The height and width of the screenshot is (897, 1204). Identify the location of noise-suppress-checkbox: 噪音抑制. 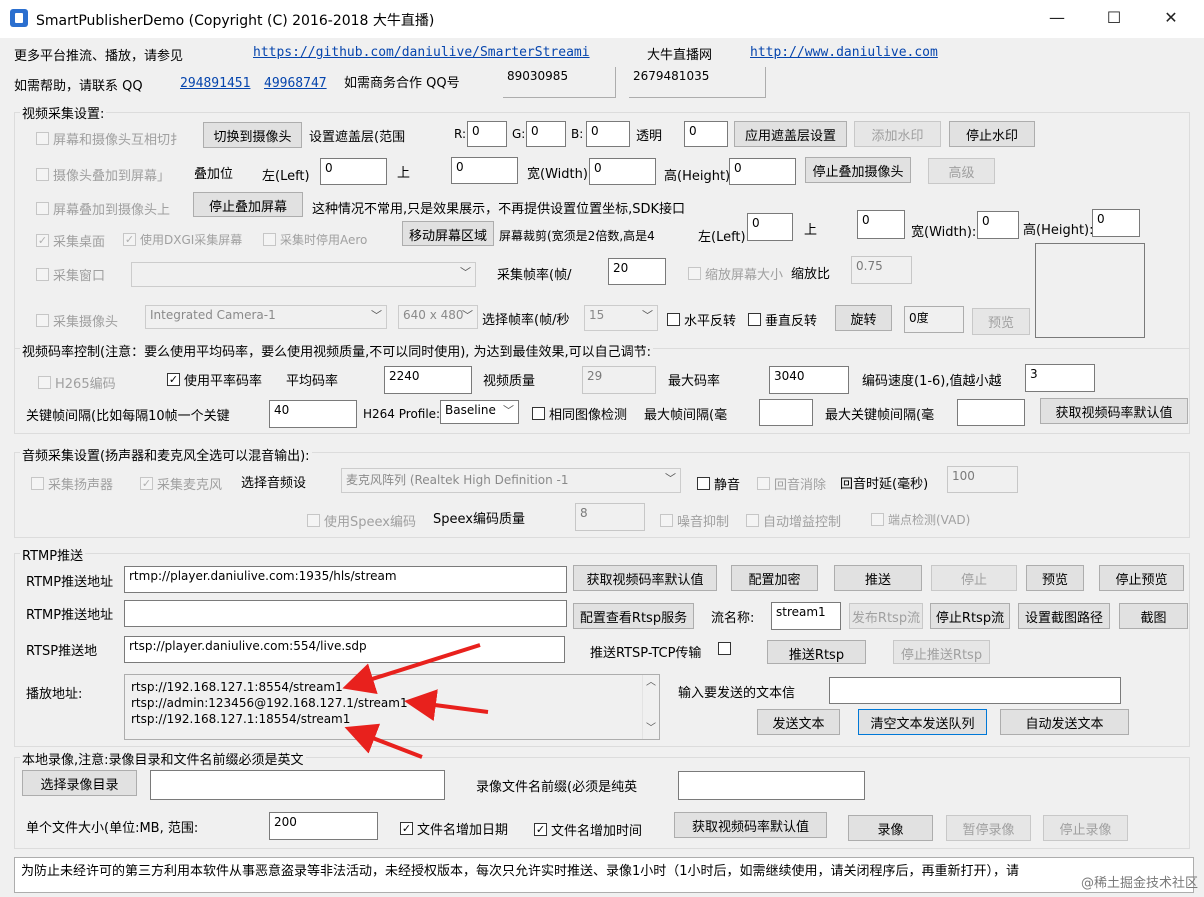
(694, 520).